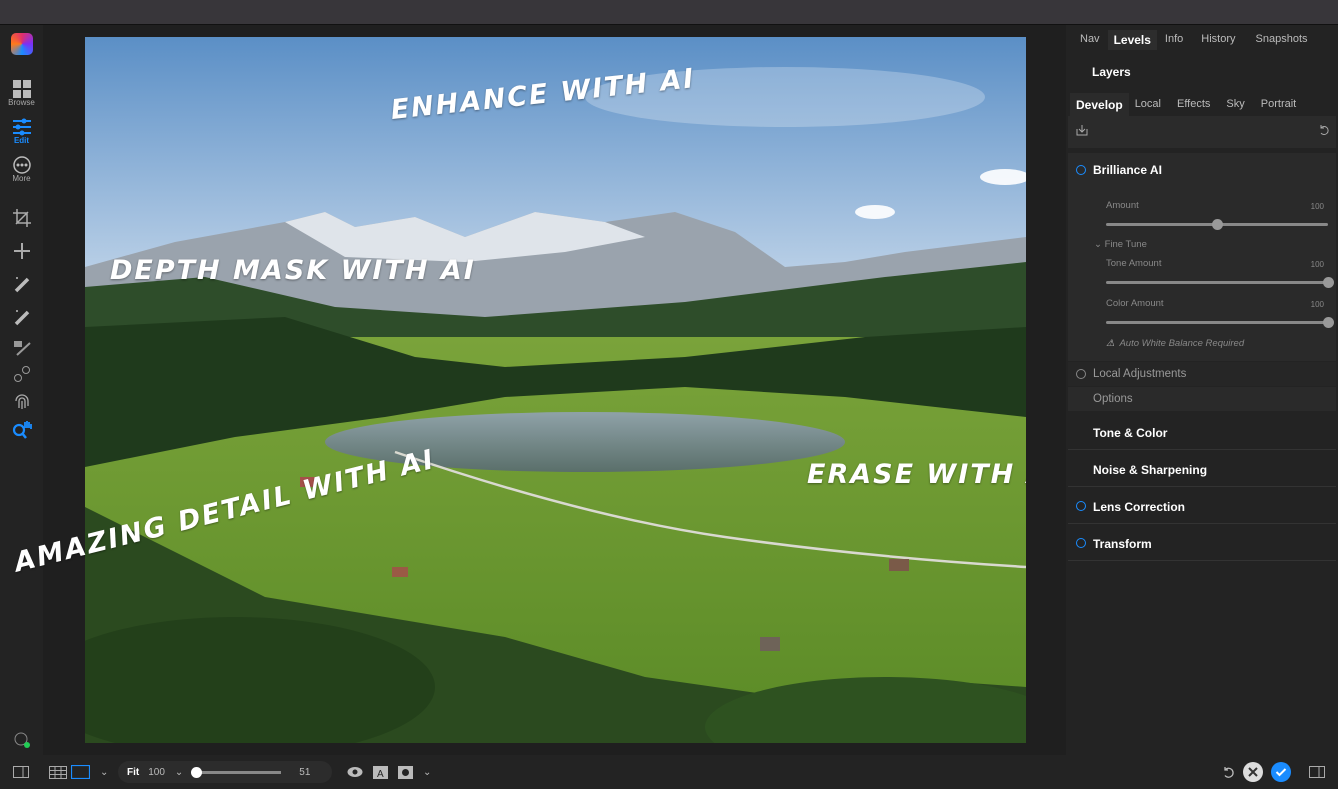 The image size is (1338, 789). I want to click on reset-icon, so click(1324, 130).